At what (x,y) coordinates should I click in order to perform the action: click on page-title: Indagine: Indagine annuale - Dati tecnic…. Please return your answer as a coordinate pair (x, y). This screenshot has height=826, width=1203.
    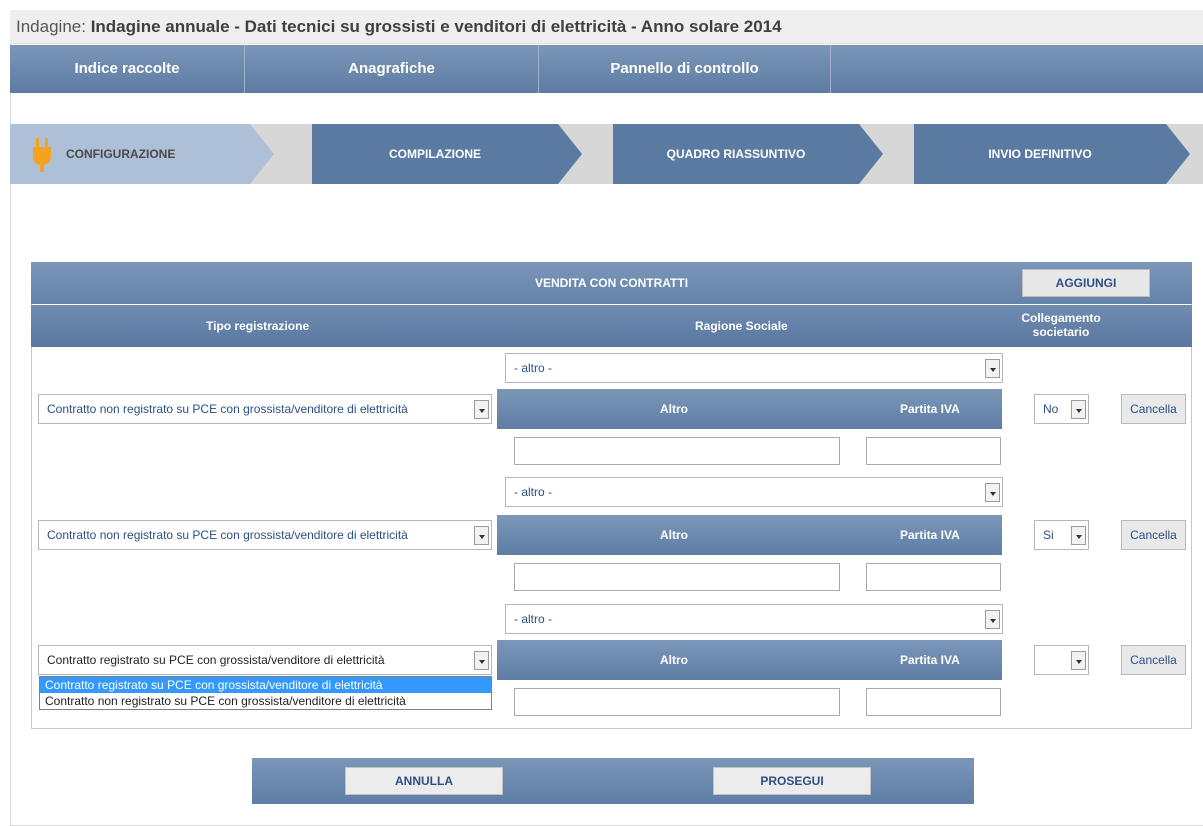
    Looking at the image, I should click on (606, 27).